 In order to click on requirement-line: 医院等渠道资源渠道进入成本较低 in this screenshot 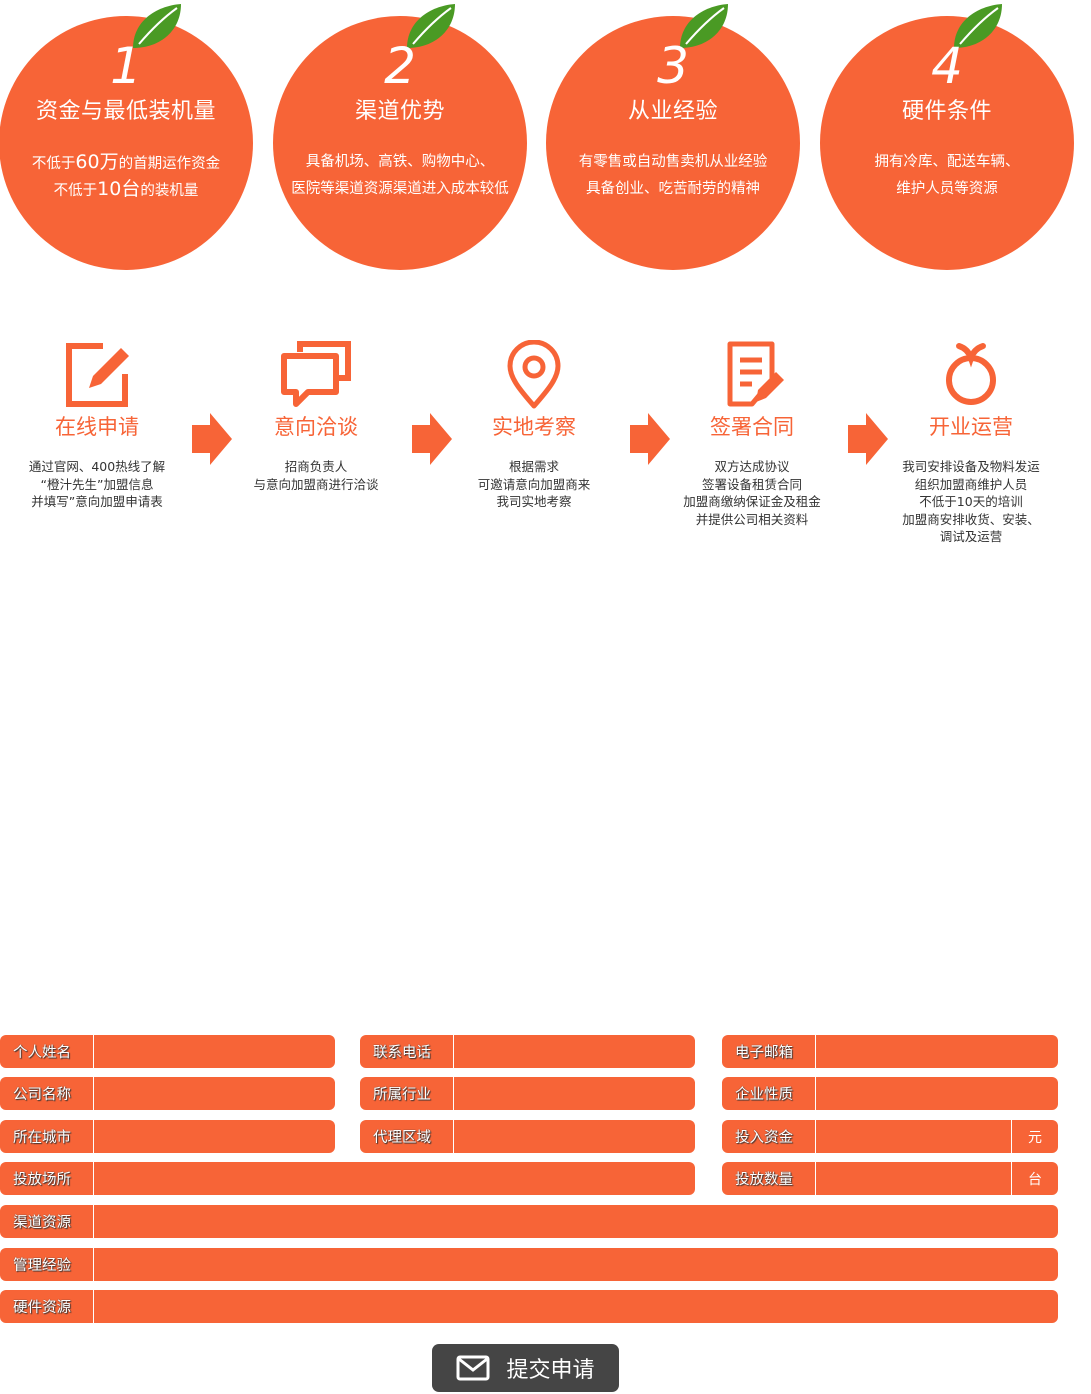, I will do `click(400, 189)`.